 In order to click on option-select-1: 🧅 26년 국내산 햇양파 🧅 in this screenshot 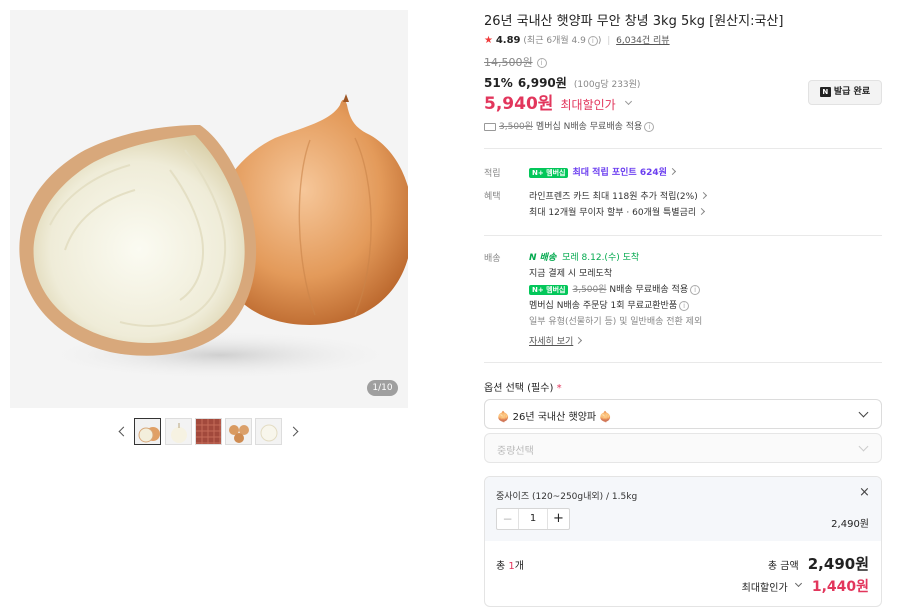, I will do `click(683, 414)`.